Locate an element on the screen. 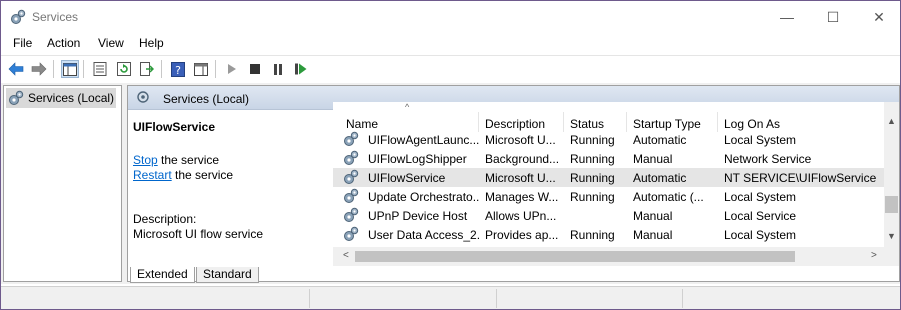 The image size is (901, 310). menu-action: Action is located at coordinates (63, 43).